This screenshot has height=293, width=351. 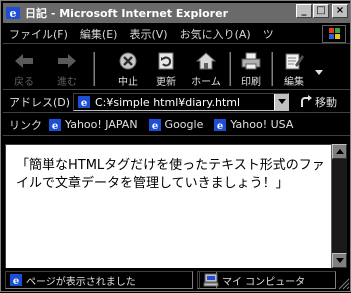 What do you see at coordinates (344, 284) in the screenshot?
I see `resize-grip-icon` at bounding box center [344, 284].